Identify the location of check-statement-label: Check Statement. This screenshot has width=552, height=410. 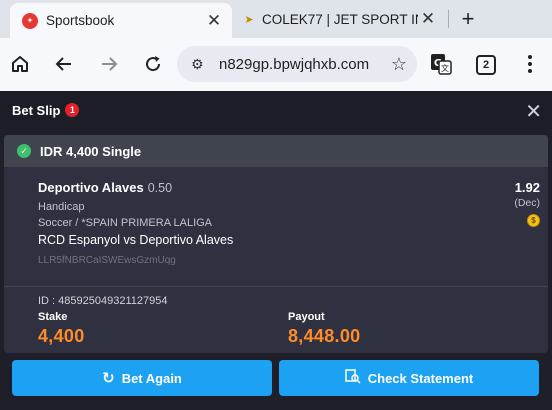
(420, 378).